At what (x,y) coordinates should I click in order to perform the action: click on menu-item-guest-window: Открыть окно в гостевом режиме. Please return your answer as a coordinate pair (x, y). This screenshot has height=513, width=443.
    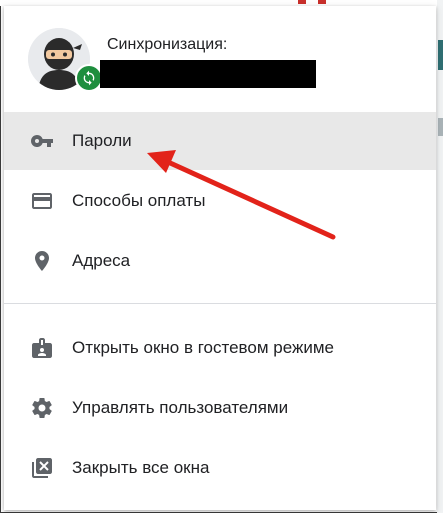
    Looking at the image, I should click on (220, 348).